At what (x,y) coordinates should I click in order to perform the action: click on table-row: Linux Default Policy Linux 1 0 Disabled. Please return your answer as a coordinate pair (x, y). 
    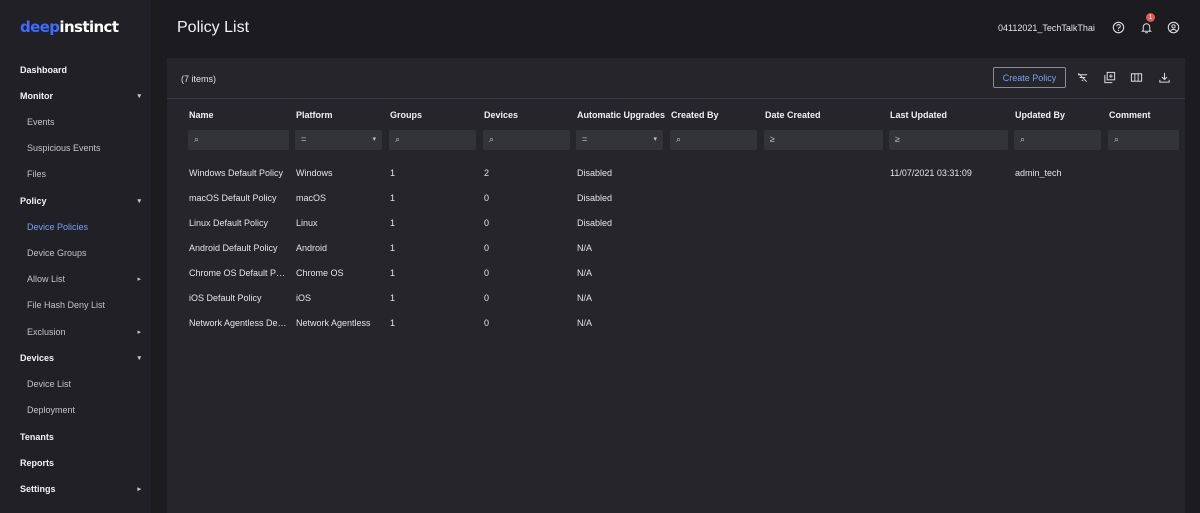
    Looking at the image, I should click on (681, 230).